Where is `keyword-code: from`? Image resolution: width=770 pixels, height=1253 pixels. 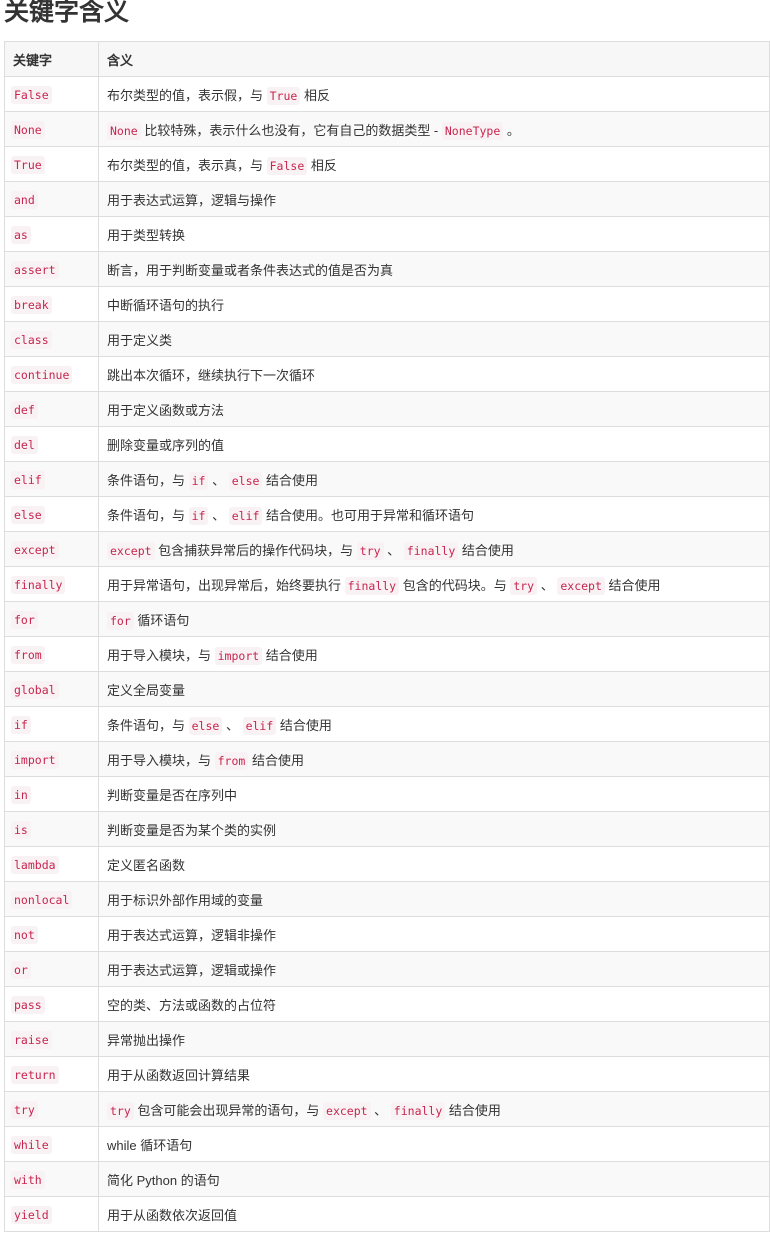 keyword-code: from is located at coordinates (28, 654).